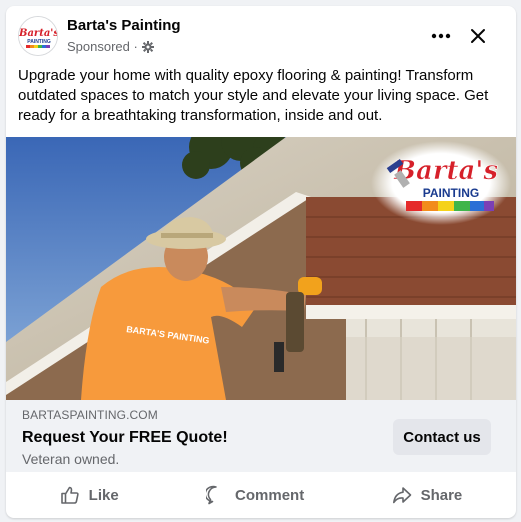 The width and height of the screenshot is (521, 522). What do you see at coordinates (71, 459) in the screenshot?
I see `link-description: Veteran owned.` at bounding box center [71, 459].